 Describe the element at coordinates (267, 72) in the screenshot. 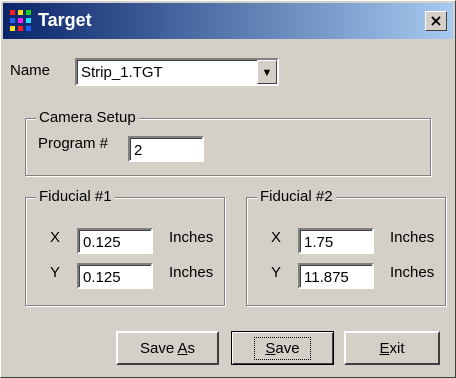

I see `chevron-down-icon: ▼` at that location.